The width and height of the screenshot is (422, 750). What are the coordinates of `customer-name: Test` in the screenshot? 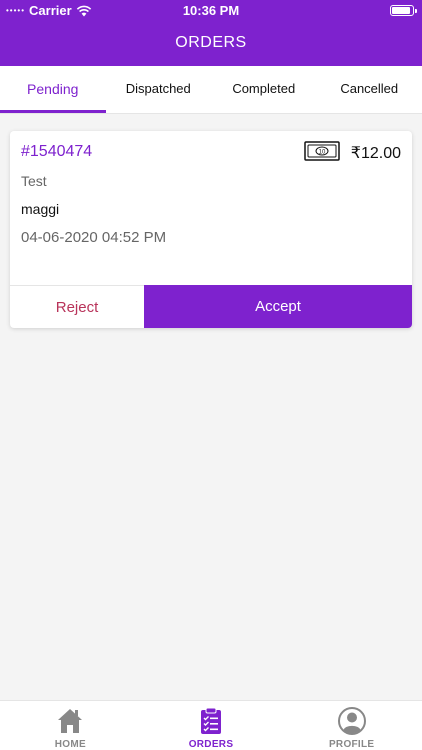 It's located at (34, 181).